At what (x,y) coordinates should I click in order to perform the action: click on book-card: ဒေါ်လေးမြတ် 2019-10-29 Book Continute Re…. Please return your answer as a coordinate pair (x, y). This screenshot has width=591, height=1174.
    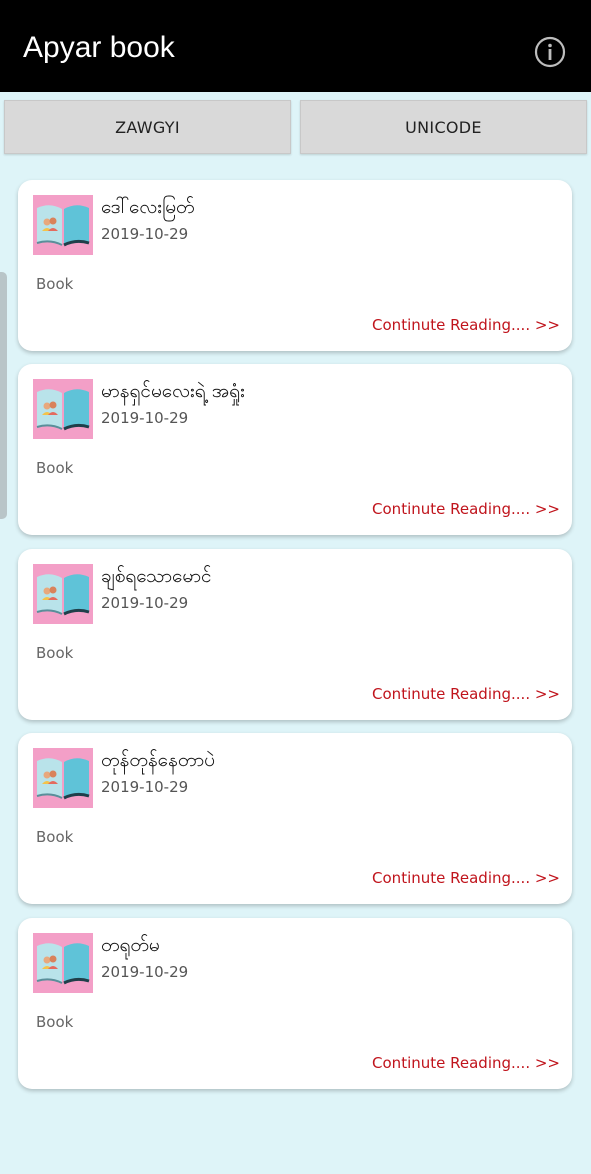
    Looking at the image, I should click on (295, 265).